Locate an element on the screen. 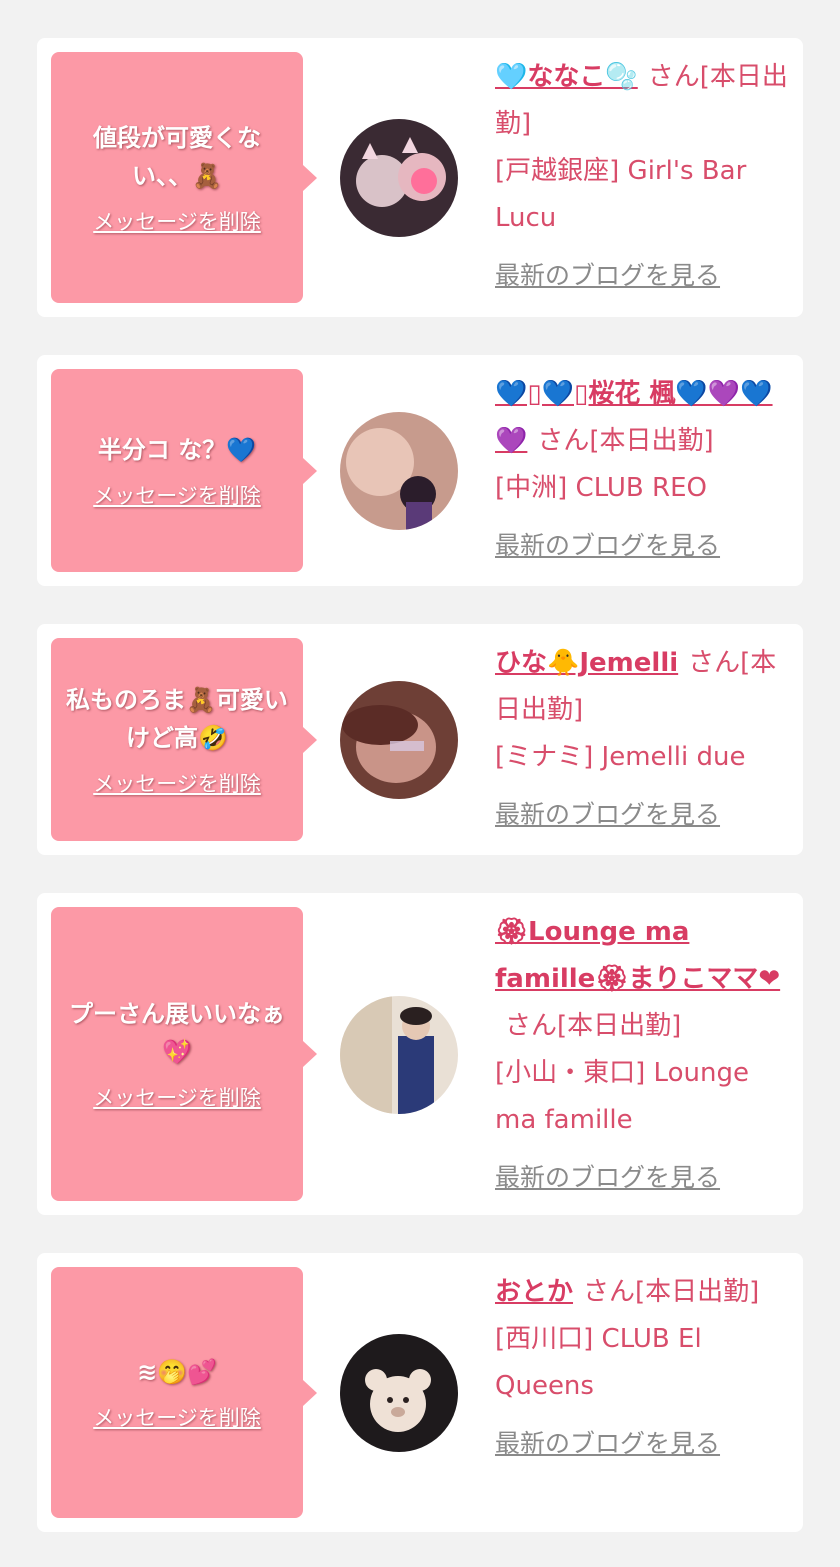 The width and height of the screenshot is (840, 1567). message-text: 半分コ な？💙 is located at coordinates (177, 449).